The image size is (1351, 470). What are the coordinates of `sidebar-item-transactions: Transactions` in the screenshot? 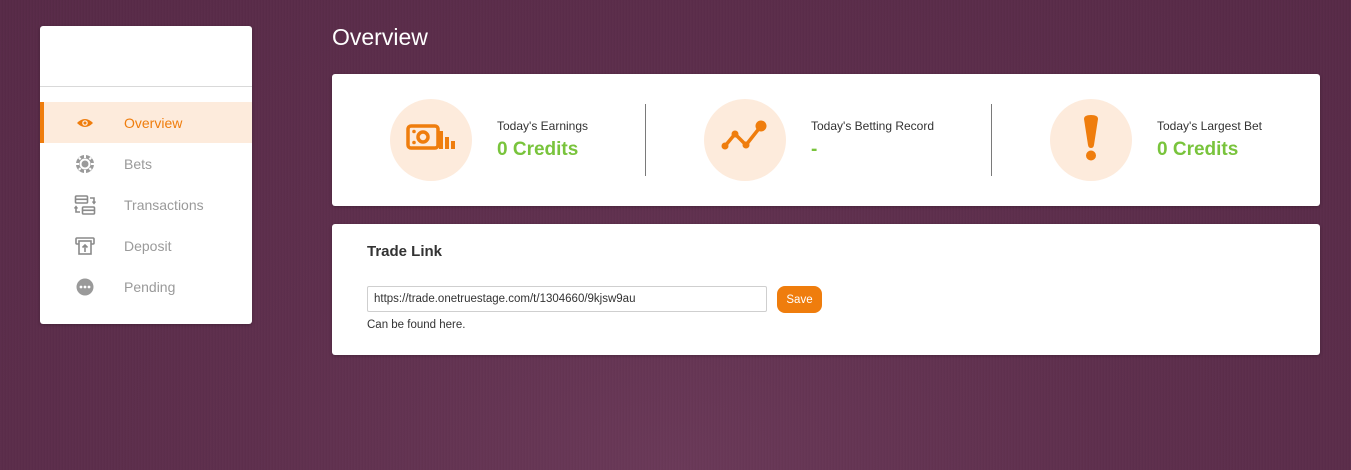 It's located at (146, 204).